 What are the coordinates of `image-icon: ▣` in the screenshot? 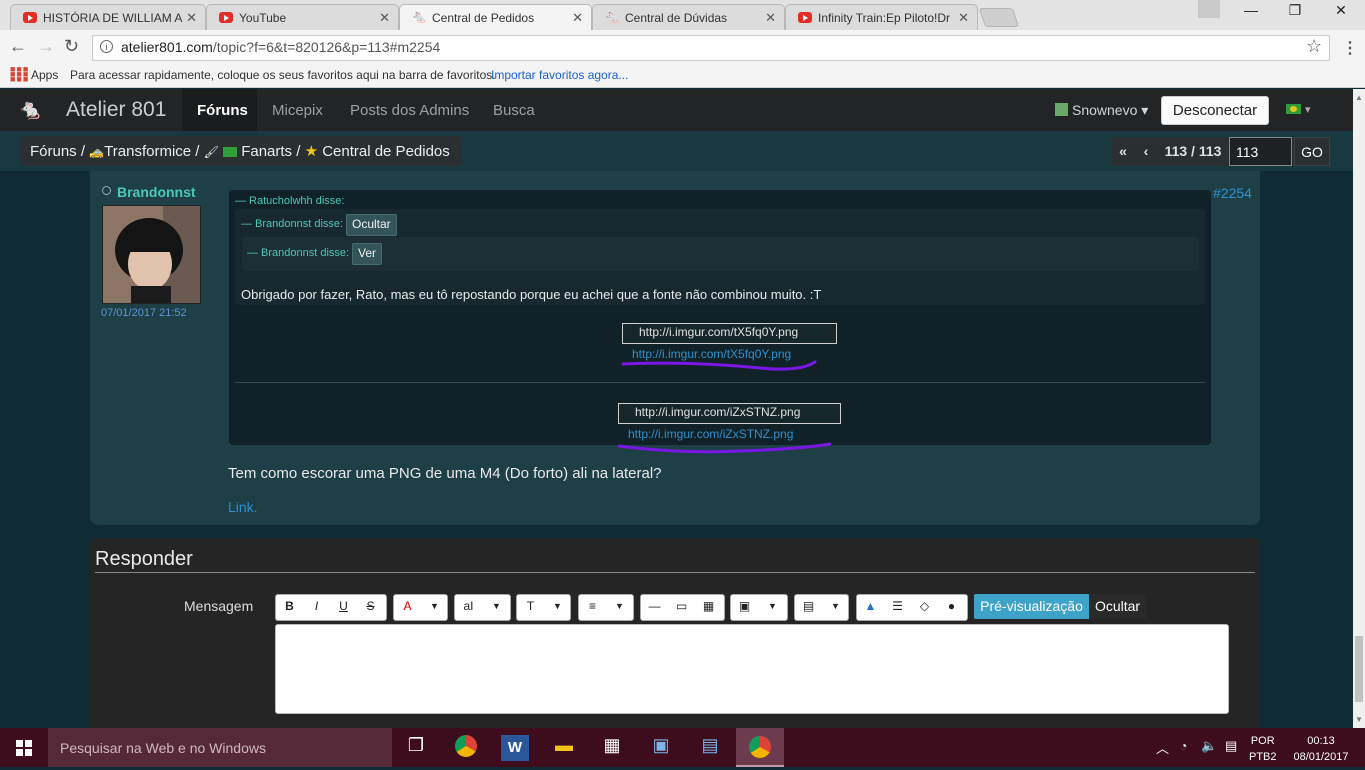 It's located at (744, 606).